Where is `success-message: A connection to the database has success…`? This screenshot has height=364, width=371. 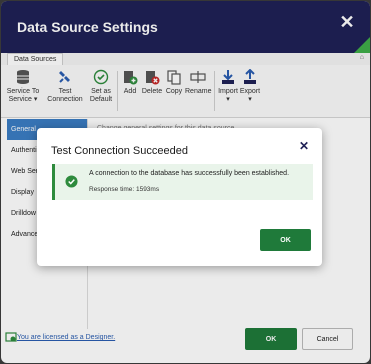
success-message: A connection to the database has success… is located at coordinates (189, 173).